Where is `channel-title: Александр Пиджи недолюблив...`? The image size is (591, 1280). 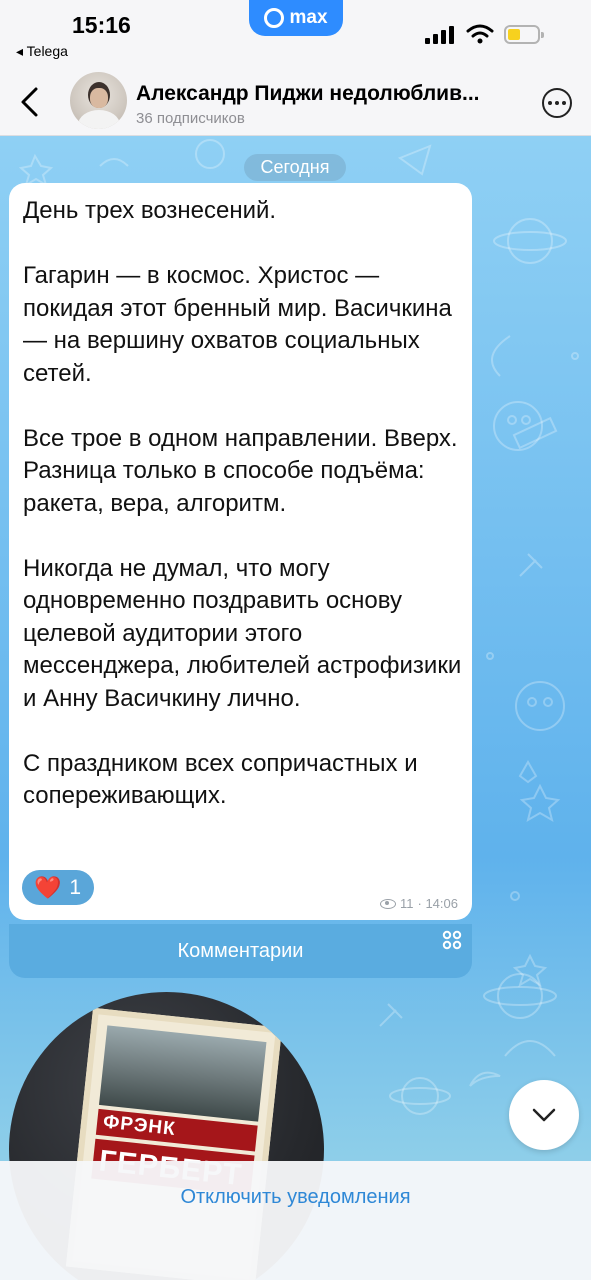 channel-title: Александр Пиджи недолюблив... is located at coordinates (336, 94).